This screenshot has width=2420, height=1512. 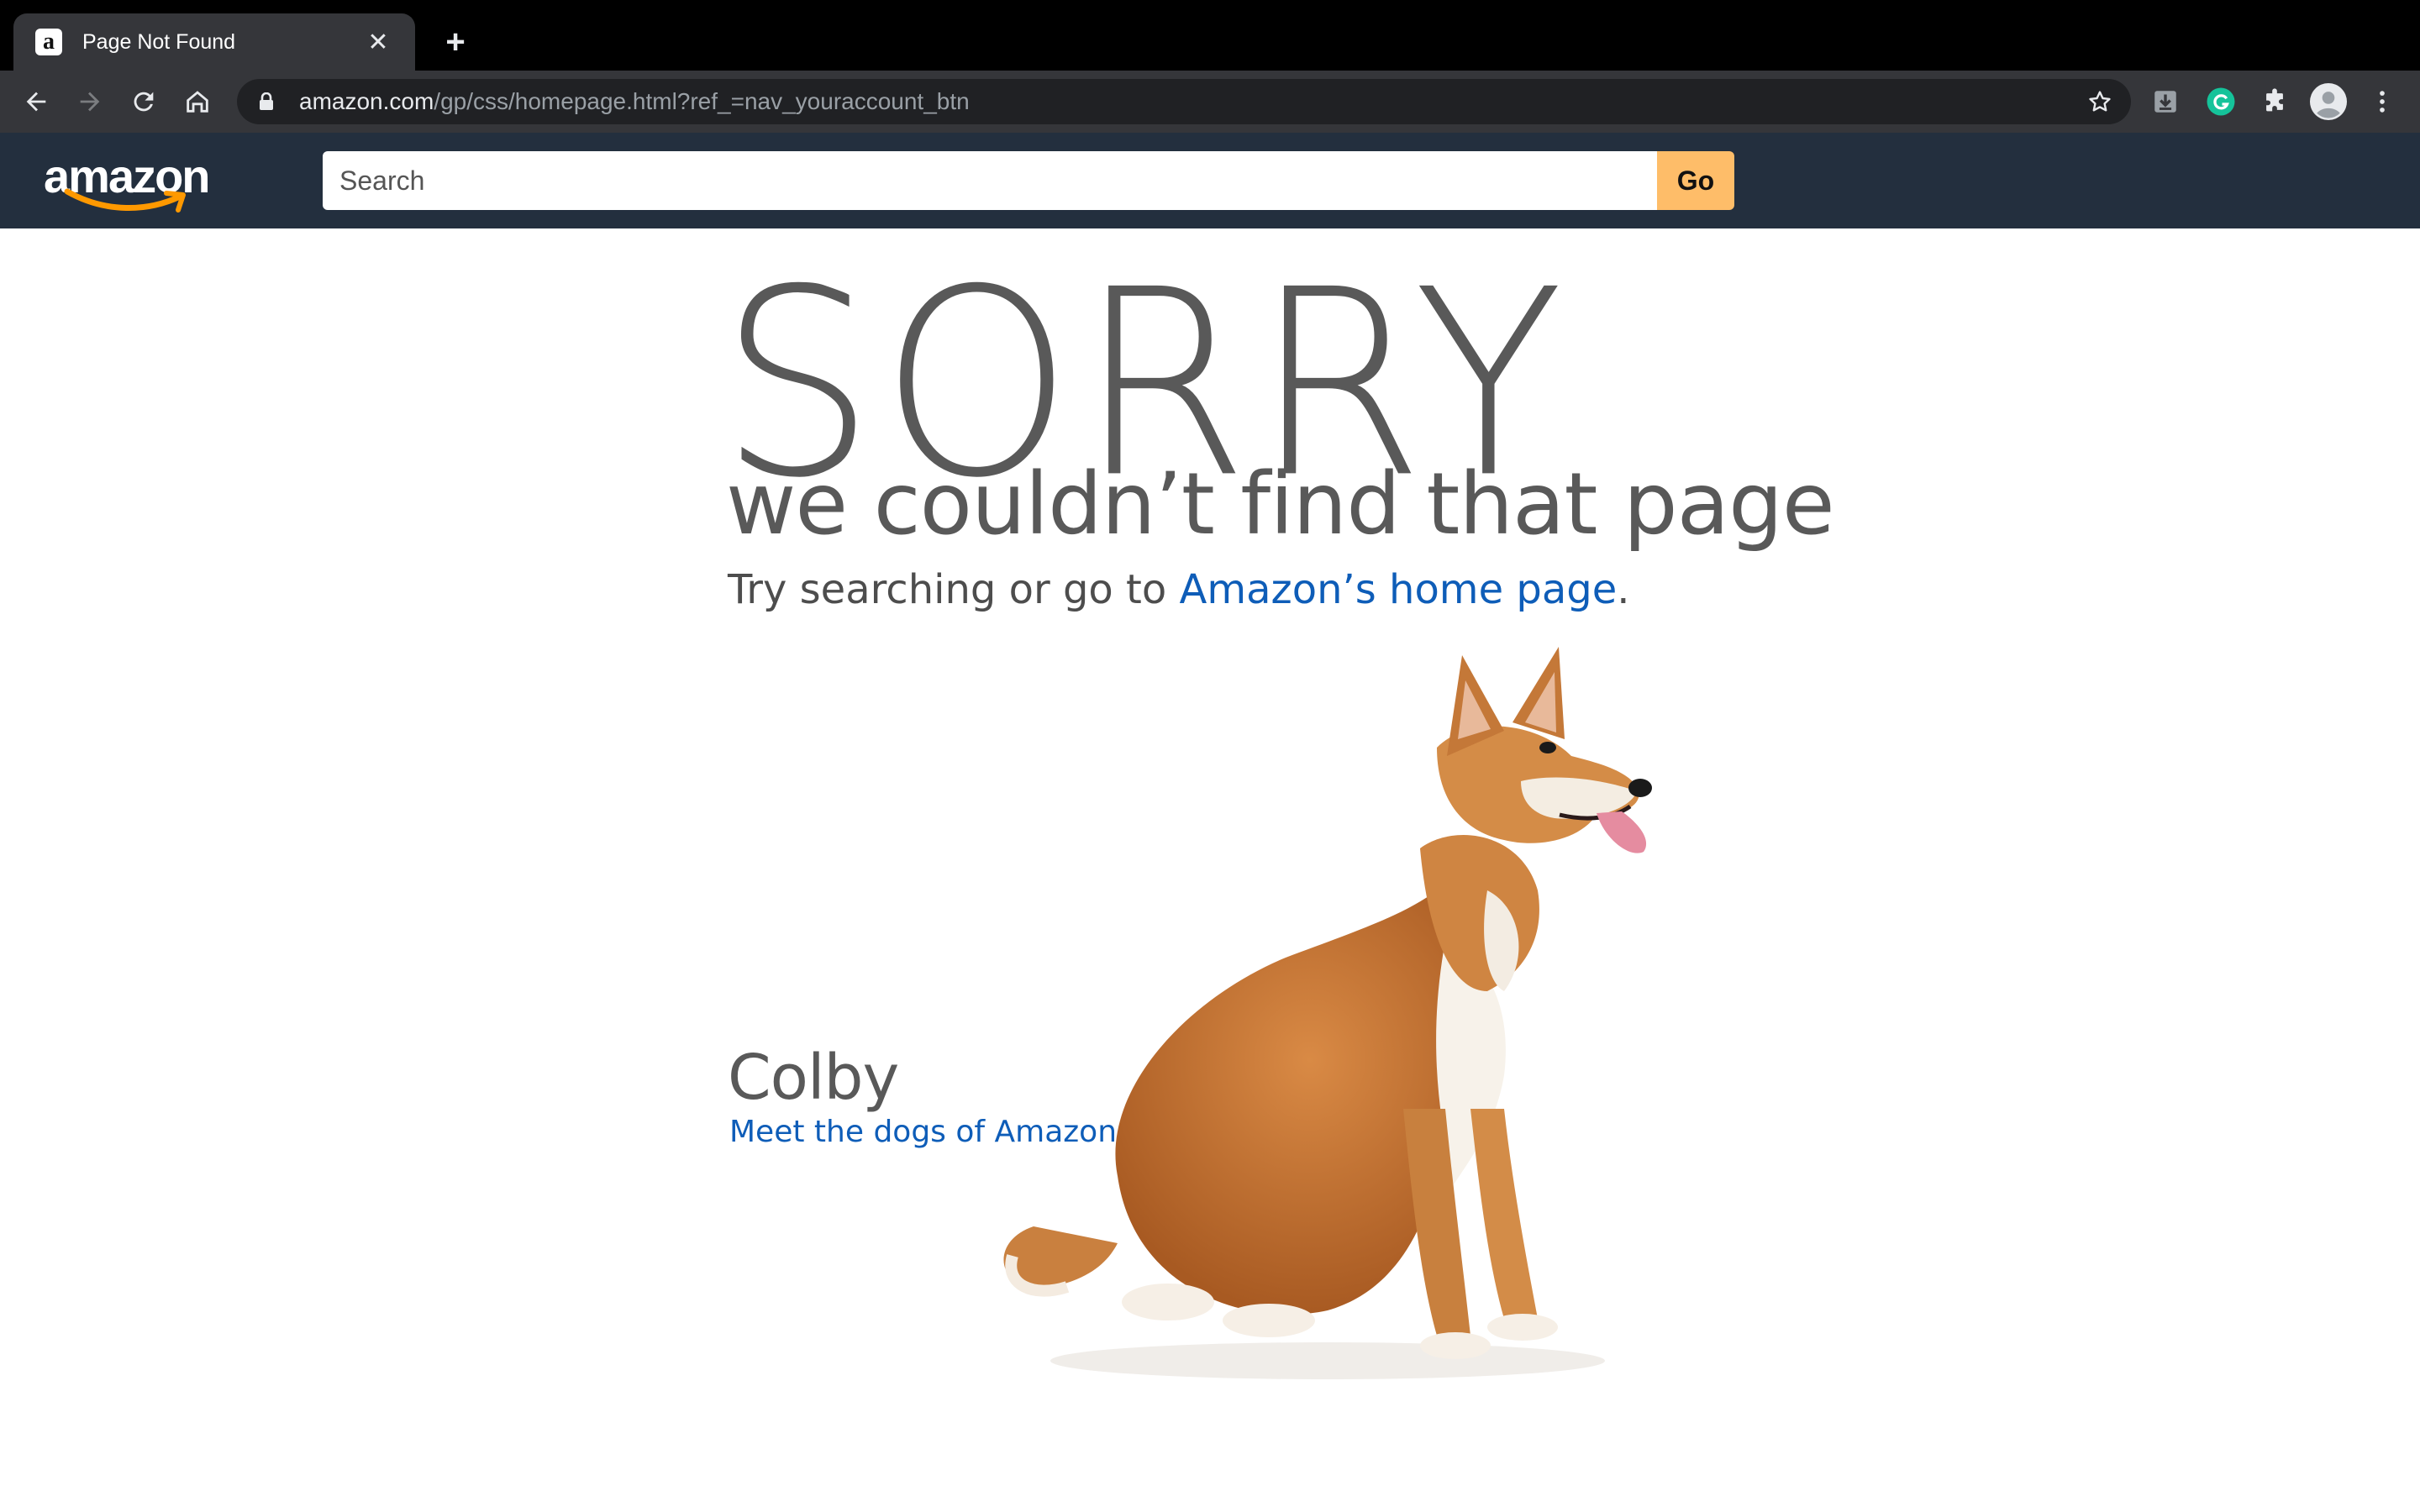 I want to click on amazon-nav-bar: amazon Go, so click(x=1210, y=180).